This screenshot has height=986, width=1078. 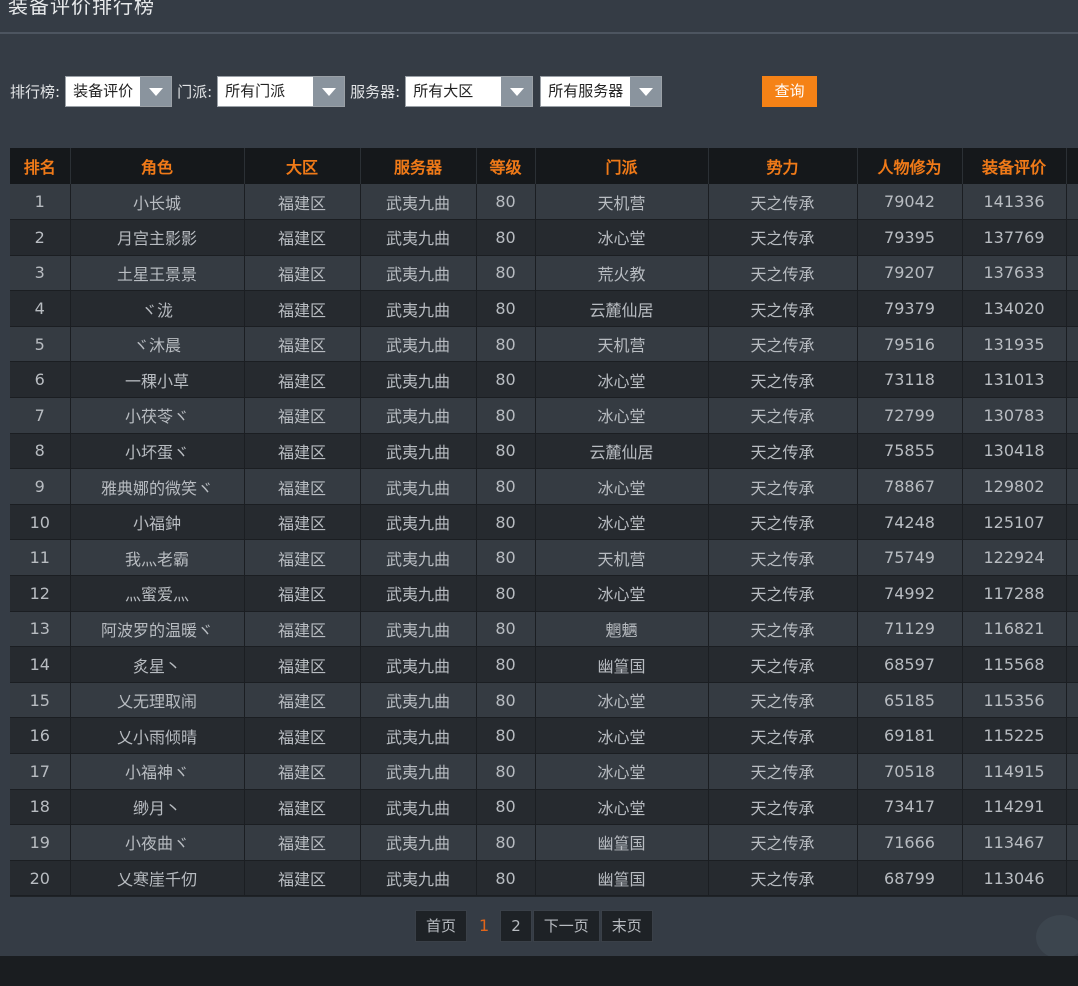 I want to click on table-cell: 我灬老霸, so click(x=157, y=558).